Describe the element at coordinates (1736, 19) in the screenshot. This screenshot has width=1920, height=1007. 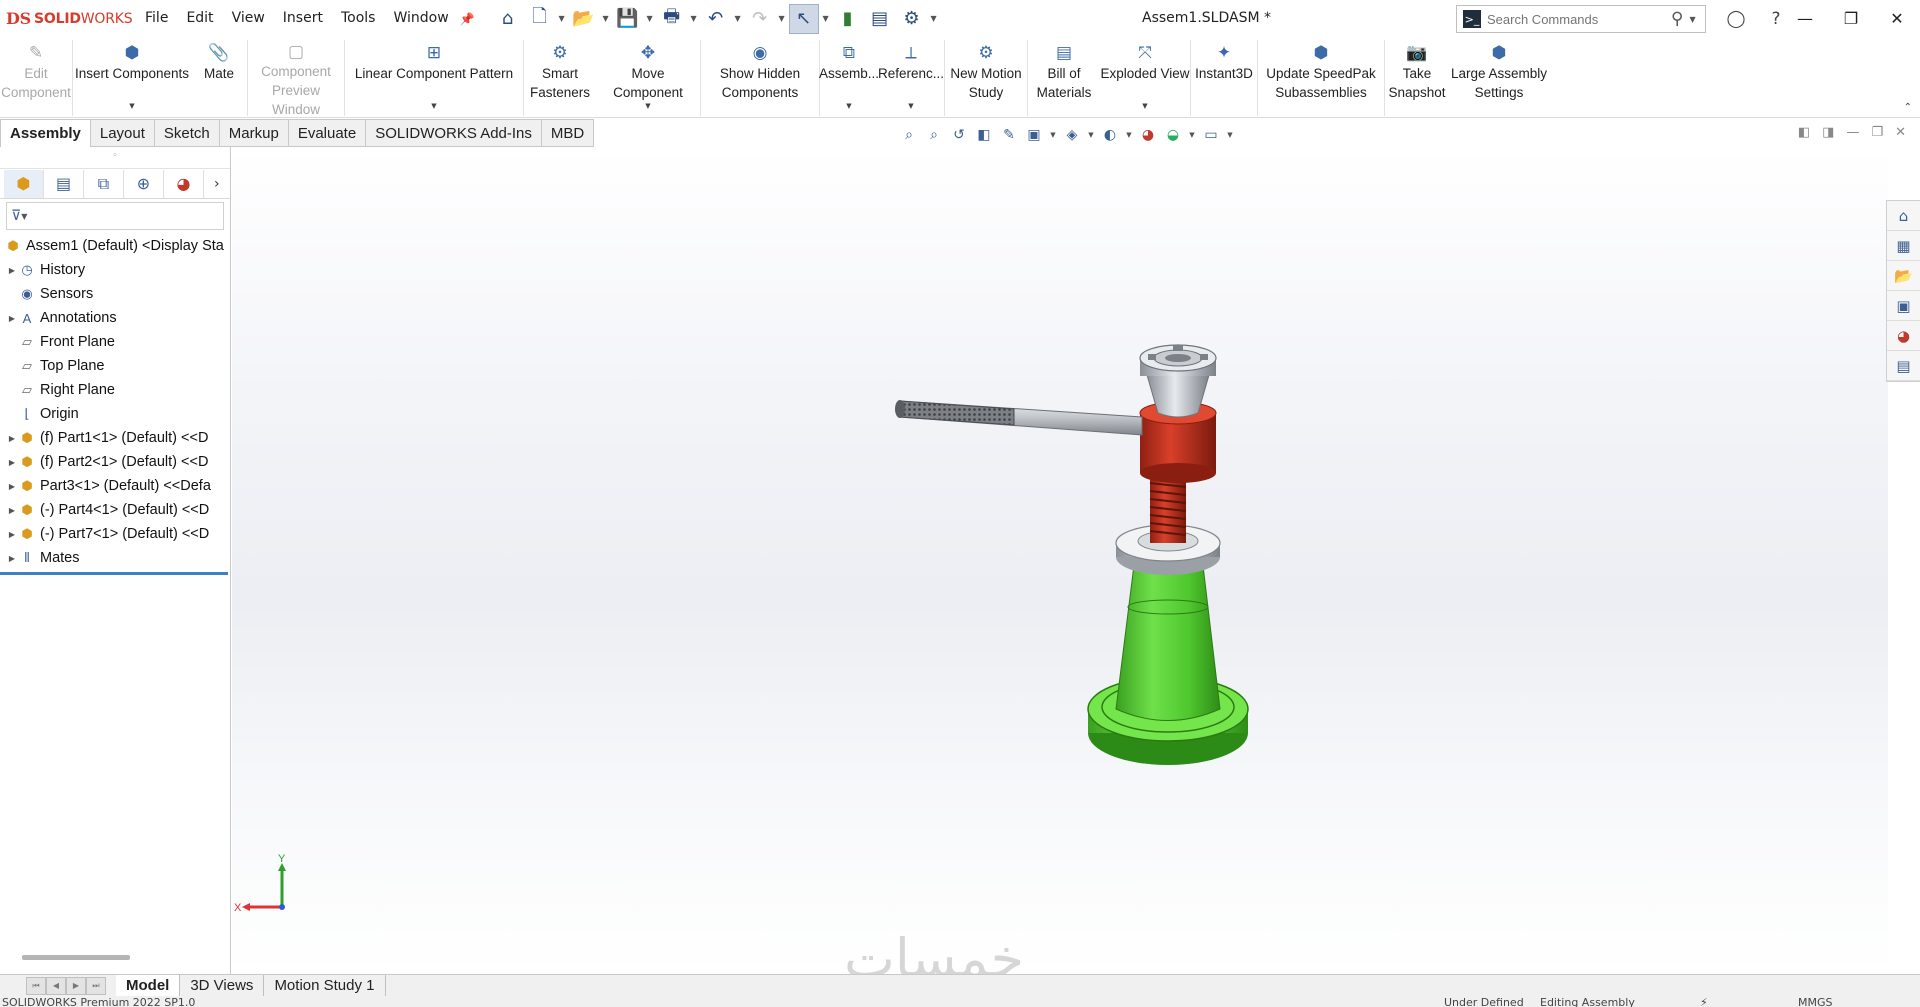
I see `account-icon: ◯` at that location.